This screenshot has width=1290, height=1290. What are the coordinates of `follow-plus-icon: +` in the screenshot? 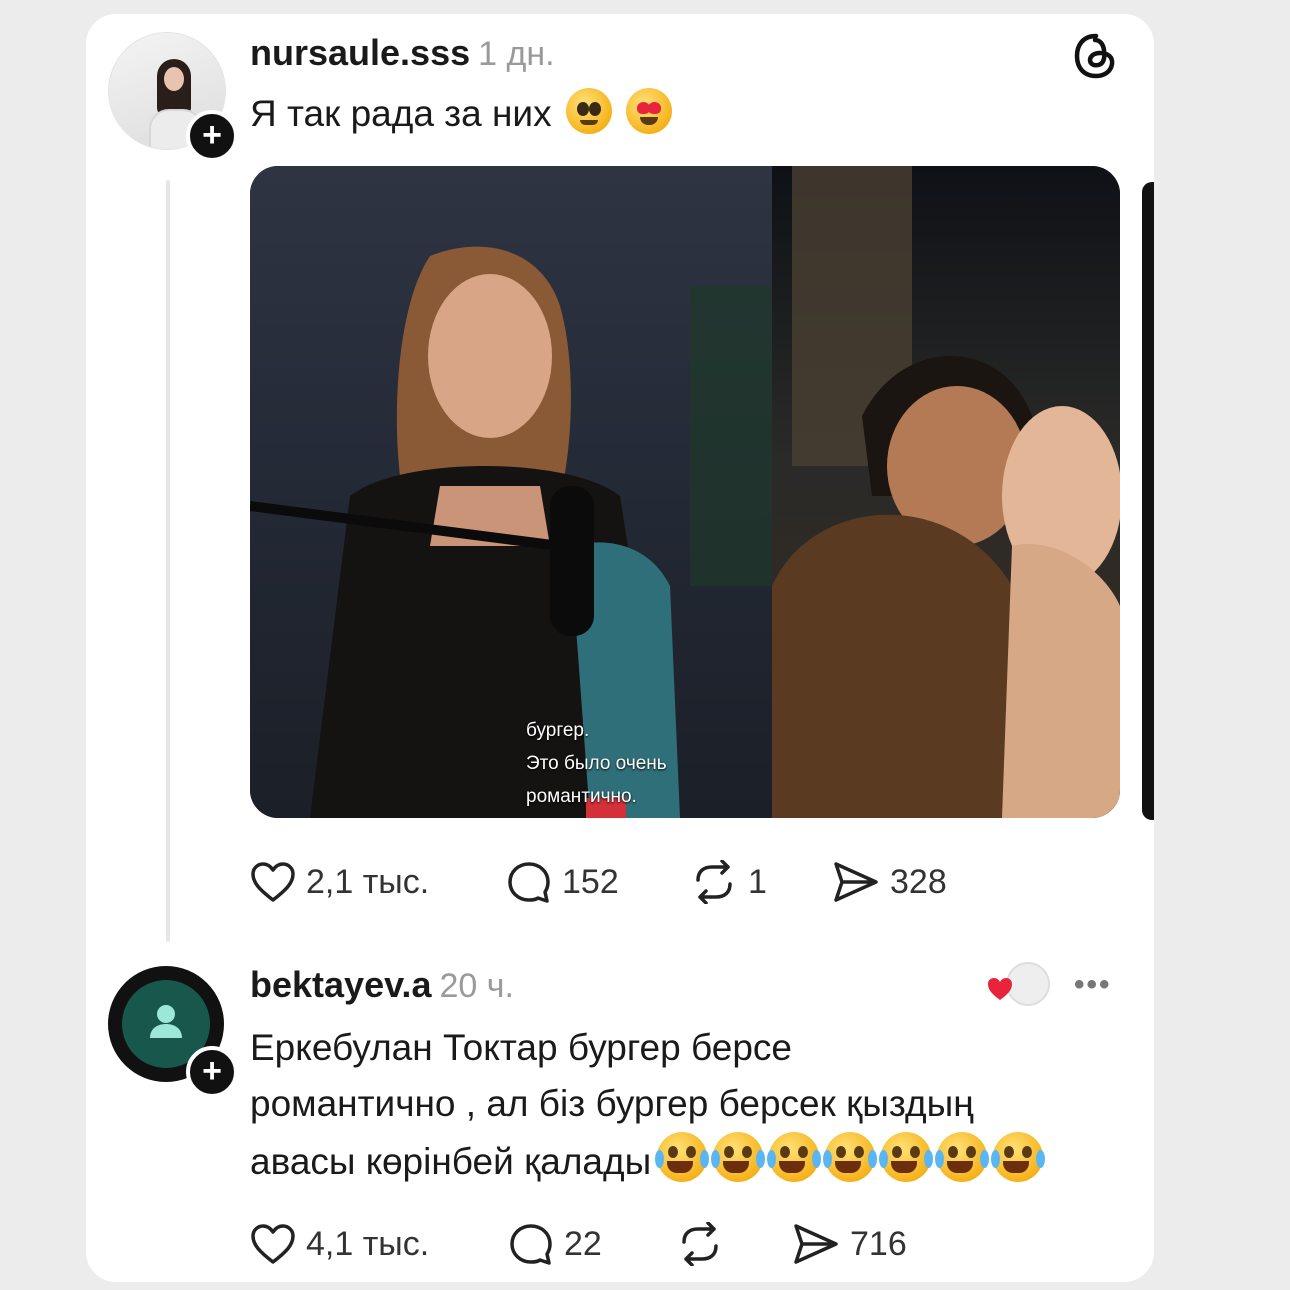 It's located at (212, 136).